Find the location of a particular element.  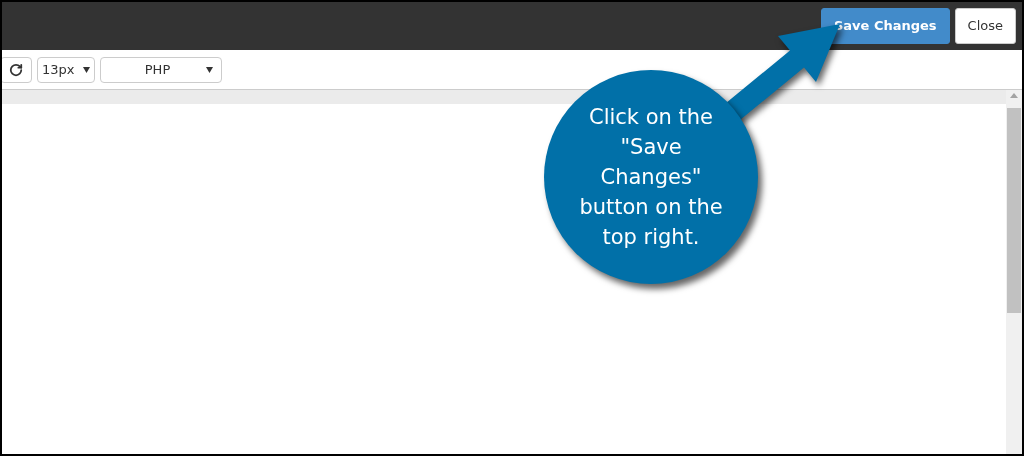

refresh-button is located at coordinates (17, 69).